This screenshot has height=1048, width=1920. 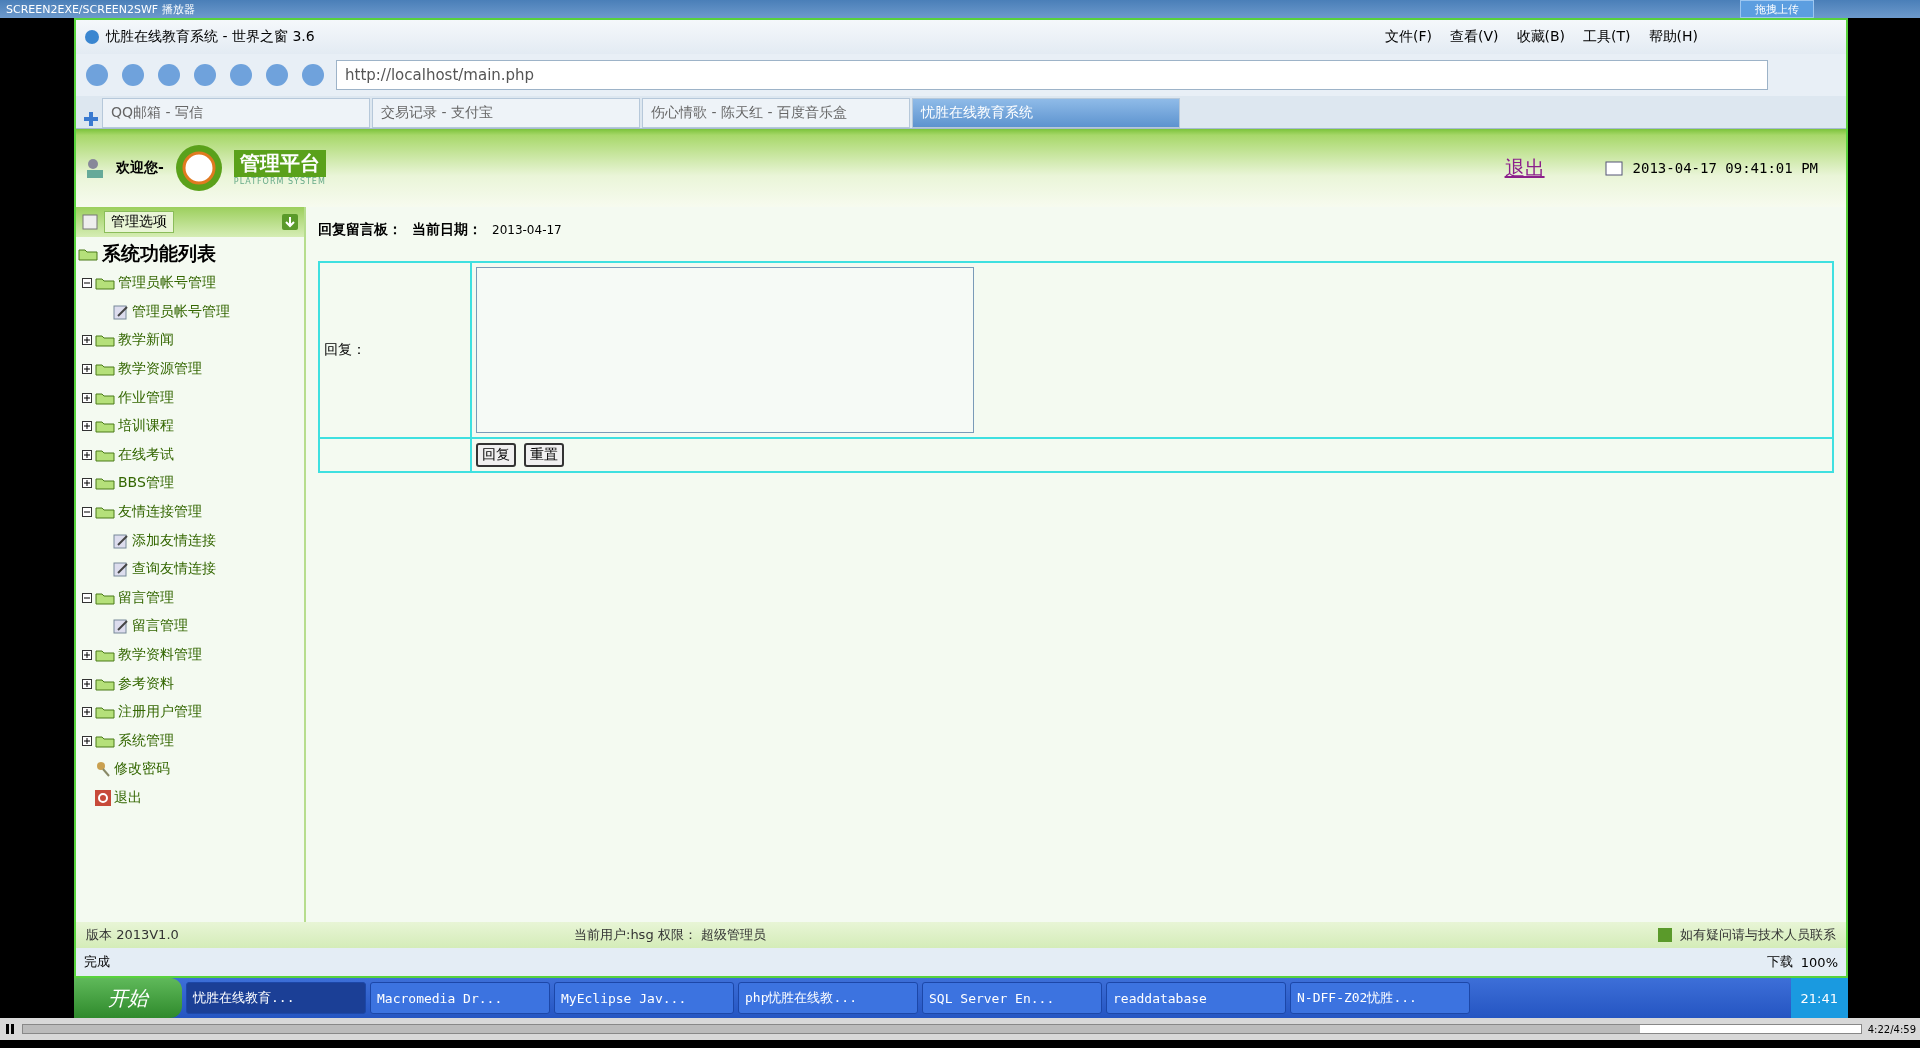 What do you see at coordinates (139, 222) in the screenshot?
I see `manage-options-button: 管理选项` at bounding box center [139, 222].